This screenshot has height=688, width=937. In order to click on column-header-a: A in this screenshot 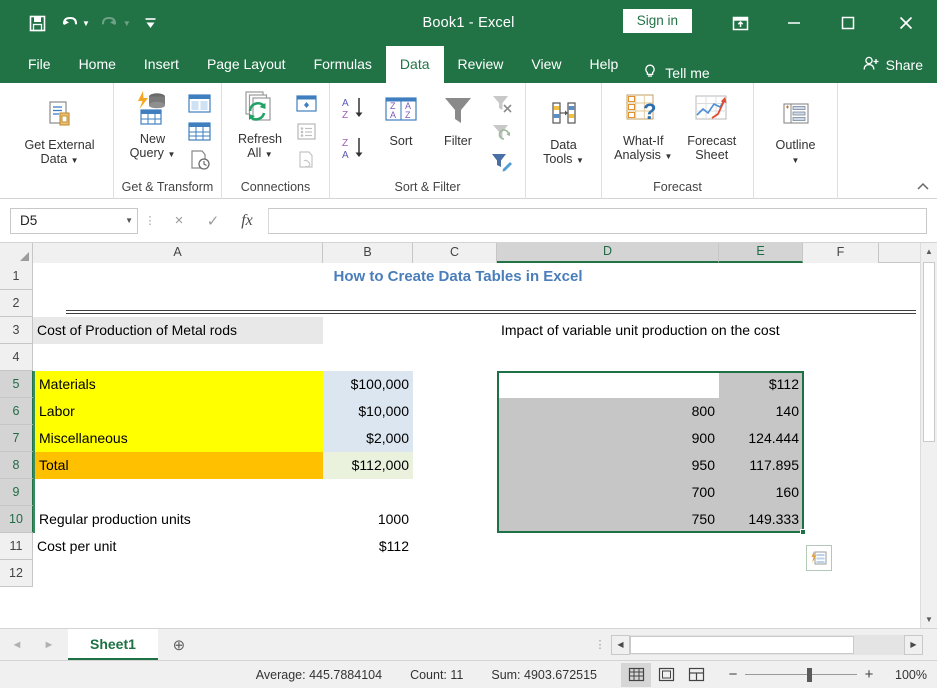, I will do `click(178, 253)`.